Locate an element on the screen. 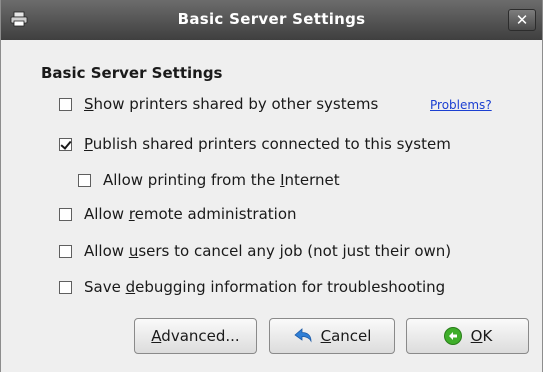 The image size is (543, 372). option-show-shared-printers: Show printers shared by other systems is located at coordinates (218, 104).